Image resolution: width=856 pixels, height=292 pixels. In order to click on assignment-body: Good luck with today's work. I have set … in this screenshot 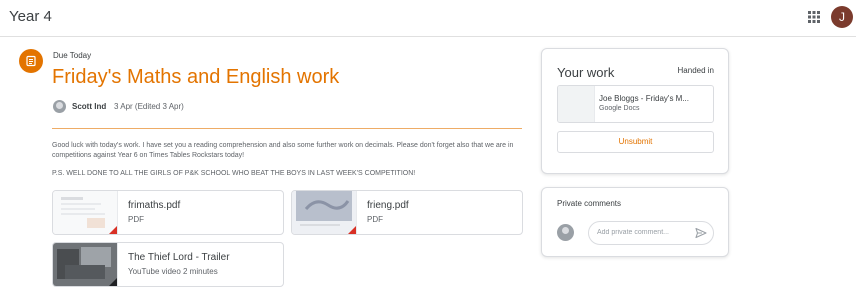, I will do `click(283, 150)`.